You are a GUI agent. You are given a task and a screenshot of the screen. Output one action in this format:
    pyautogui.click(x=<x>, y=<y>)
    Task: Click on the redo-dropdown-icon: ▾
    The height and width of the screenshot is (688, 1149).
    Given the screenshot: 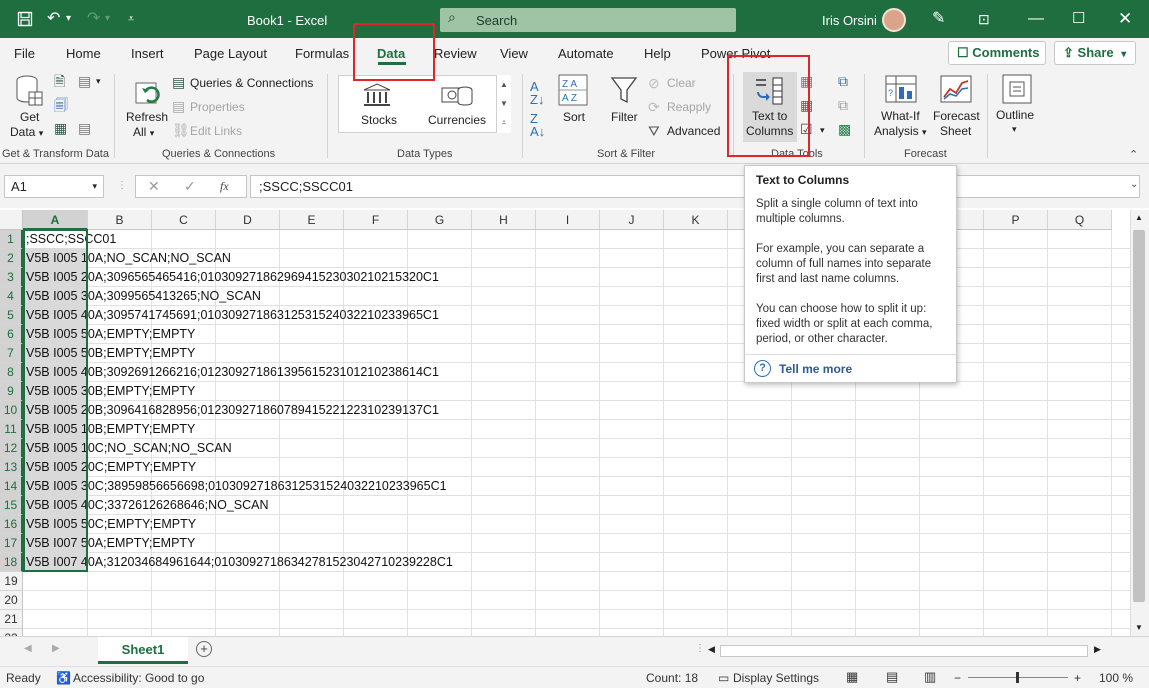 What is the action you would take?
    pyautogui.click(x=107, y=19)
    